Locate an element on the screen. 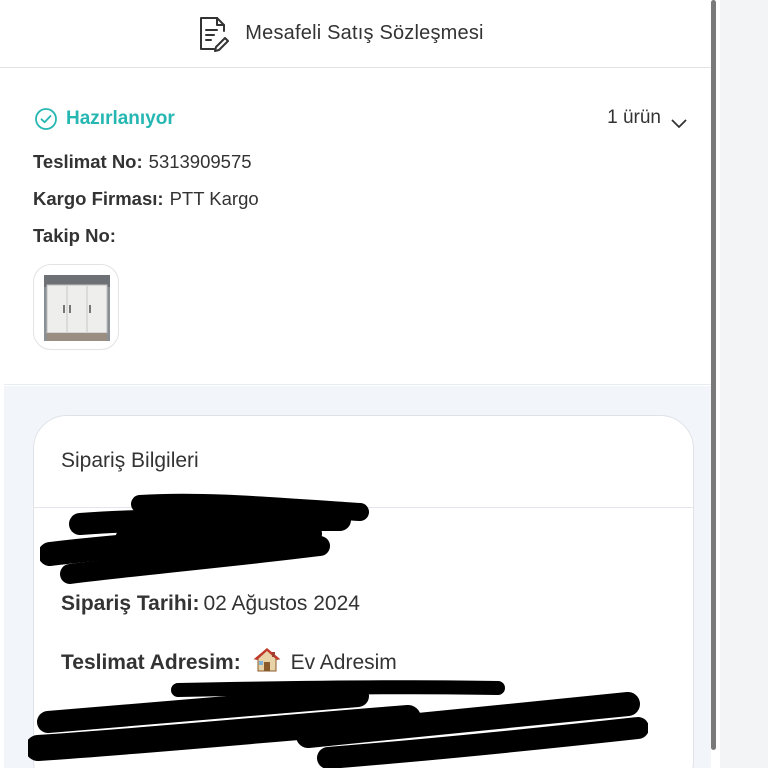 This screenshot has height=768, width=768. delivery-number-label: Teslimat No: is located at coordinates (88, 161).